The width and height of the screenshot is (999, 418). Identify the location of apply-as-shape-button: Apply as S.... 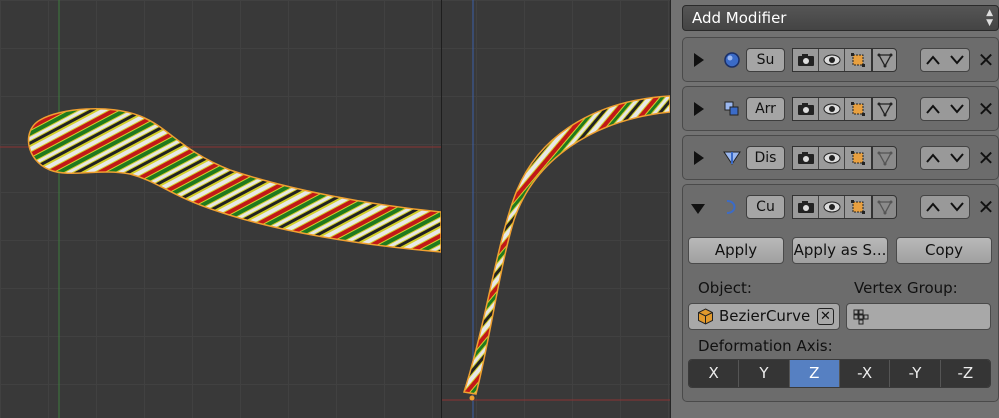
(840, 250).